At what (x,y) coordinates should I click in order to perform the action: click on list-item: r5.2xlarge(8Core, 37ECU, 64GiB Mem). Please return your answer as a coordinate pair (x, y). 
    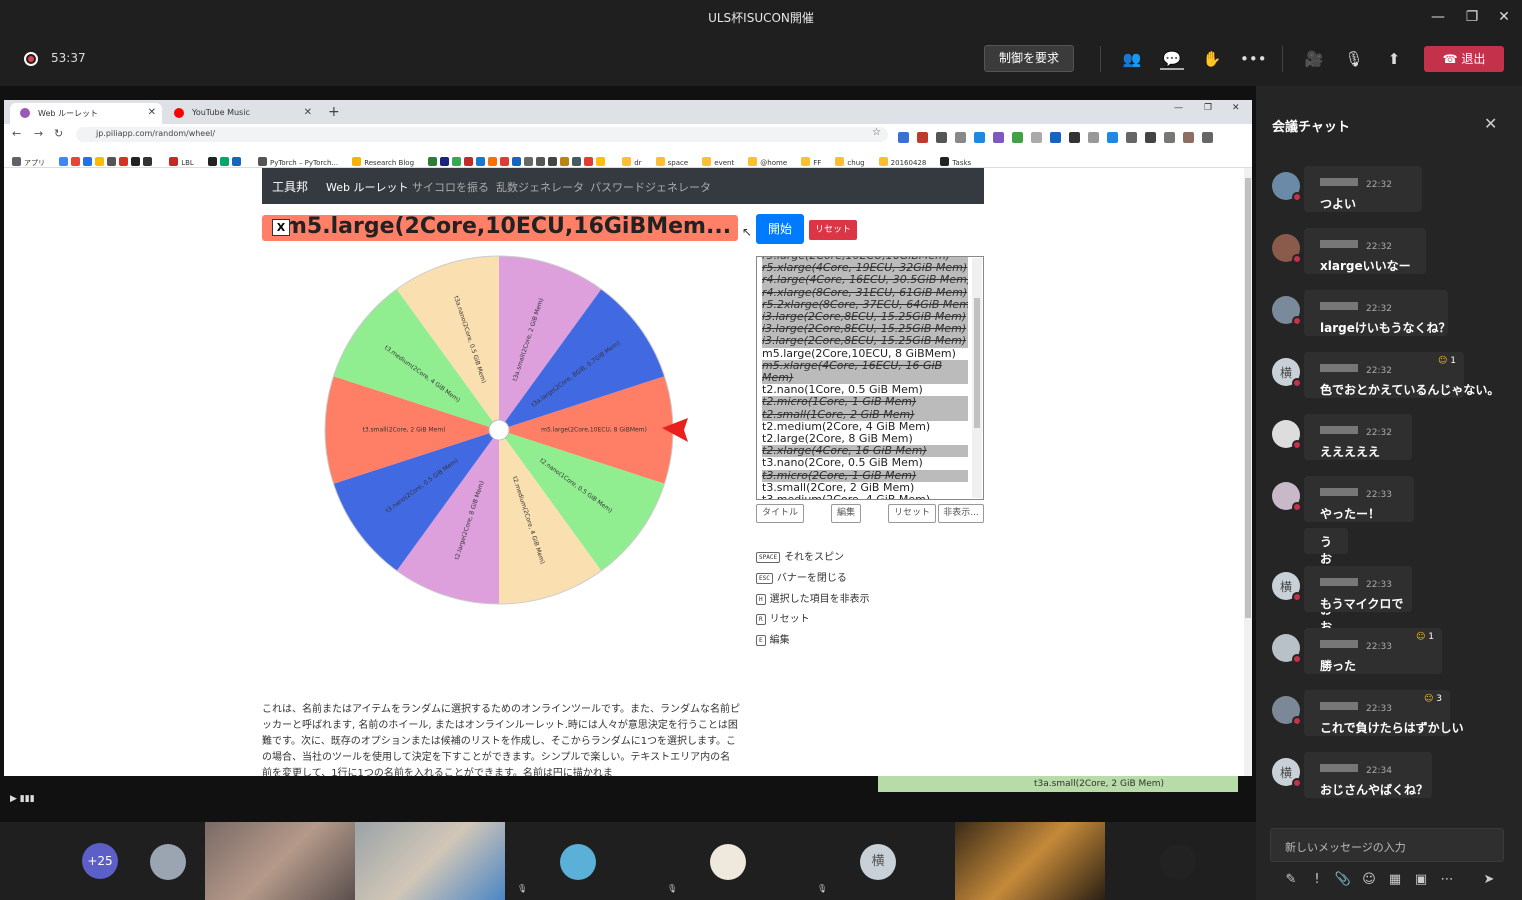
    Looking at the image, I should click on (865, 305).